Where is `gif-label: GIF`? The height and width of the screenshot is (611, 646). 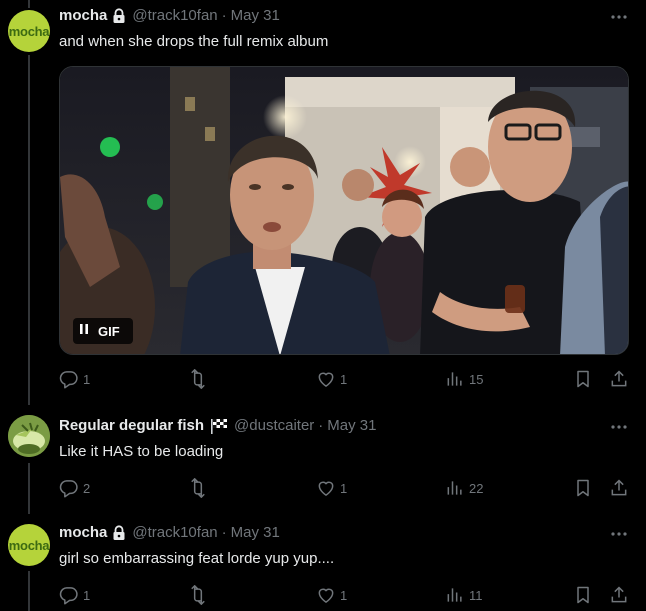
gif-label: GIF is located at coordinates (109, 331).